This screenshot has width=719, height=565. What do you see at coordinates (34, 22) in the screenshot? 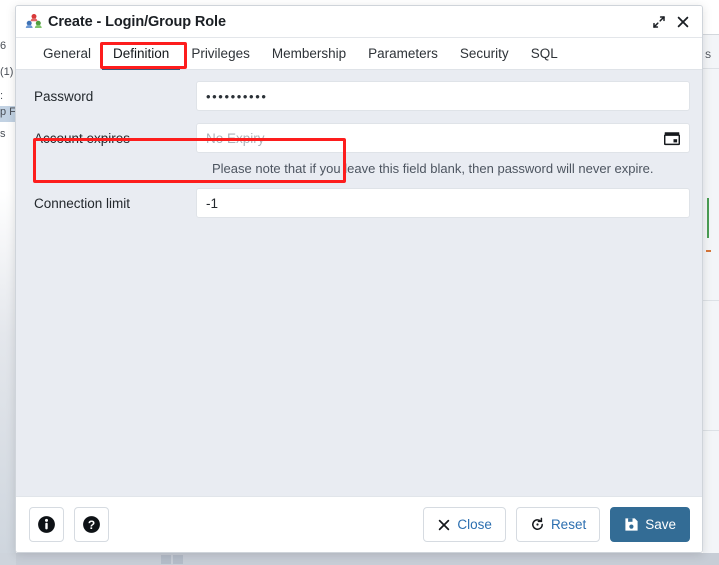
I see `group-role-icon` at bounding box center [34, 22].